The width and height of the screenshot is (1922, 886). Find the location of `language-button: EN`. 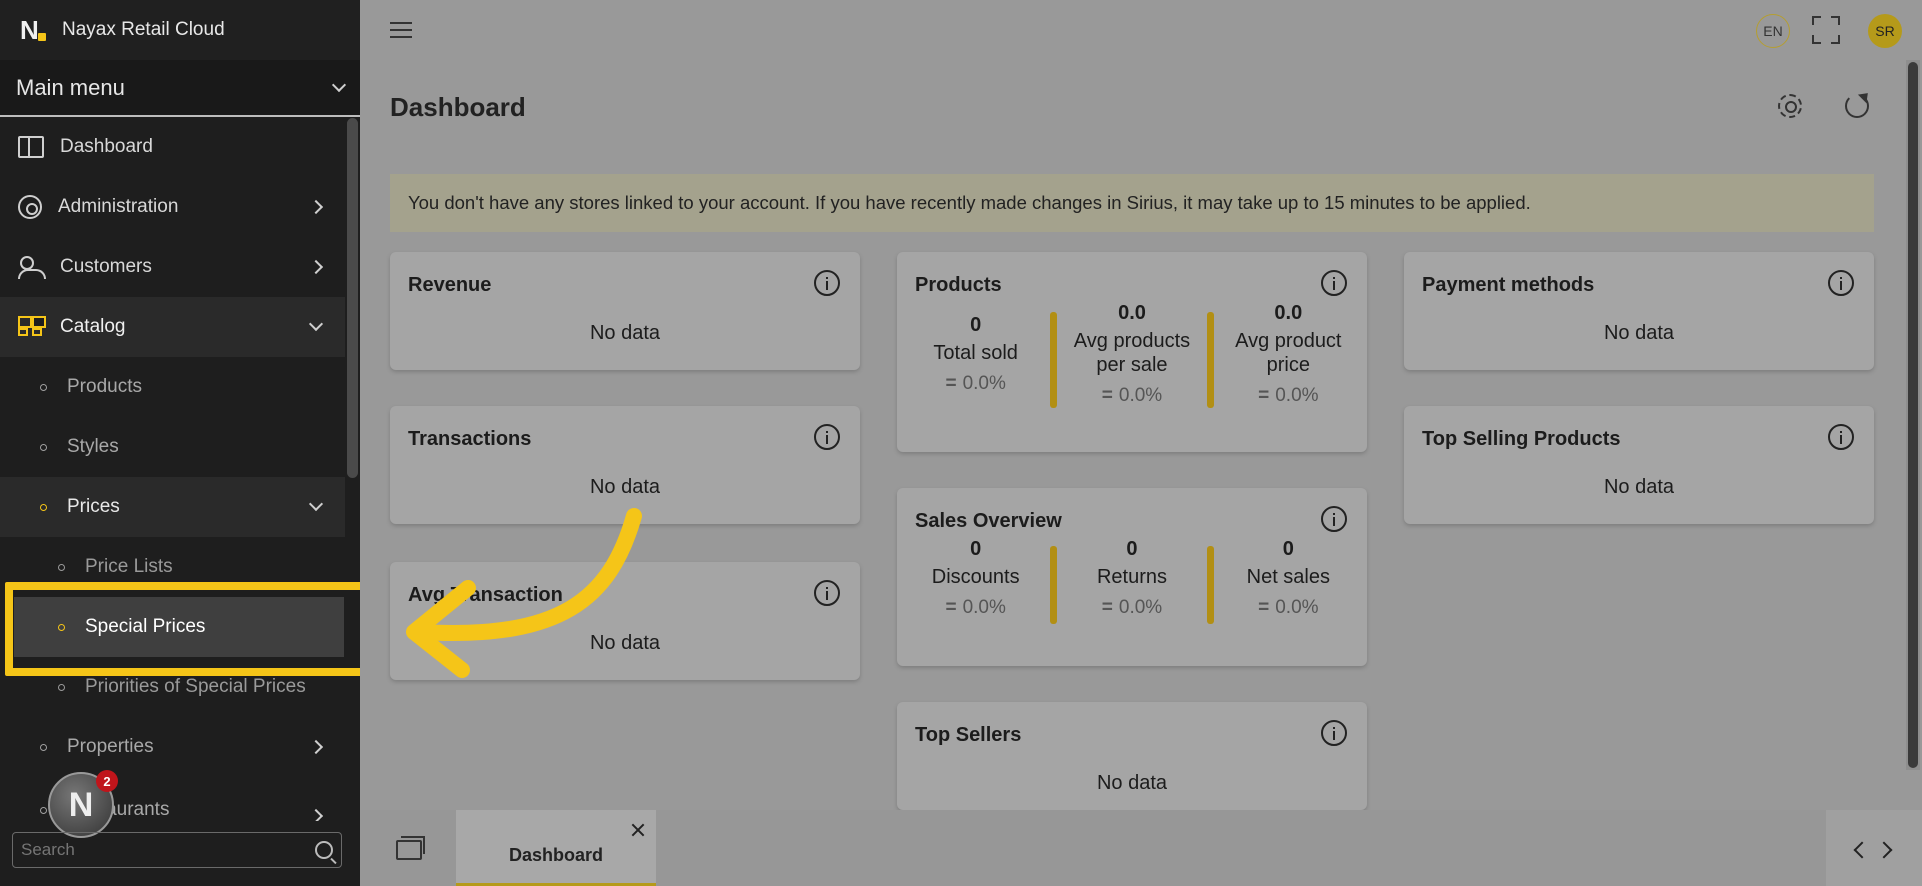

language-button: EN is located at coordinates (1773, 31).